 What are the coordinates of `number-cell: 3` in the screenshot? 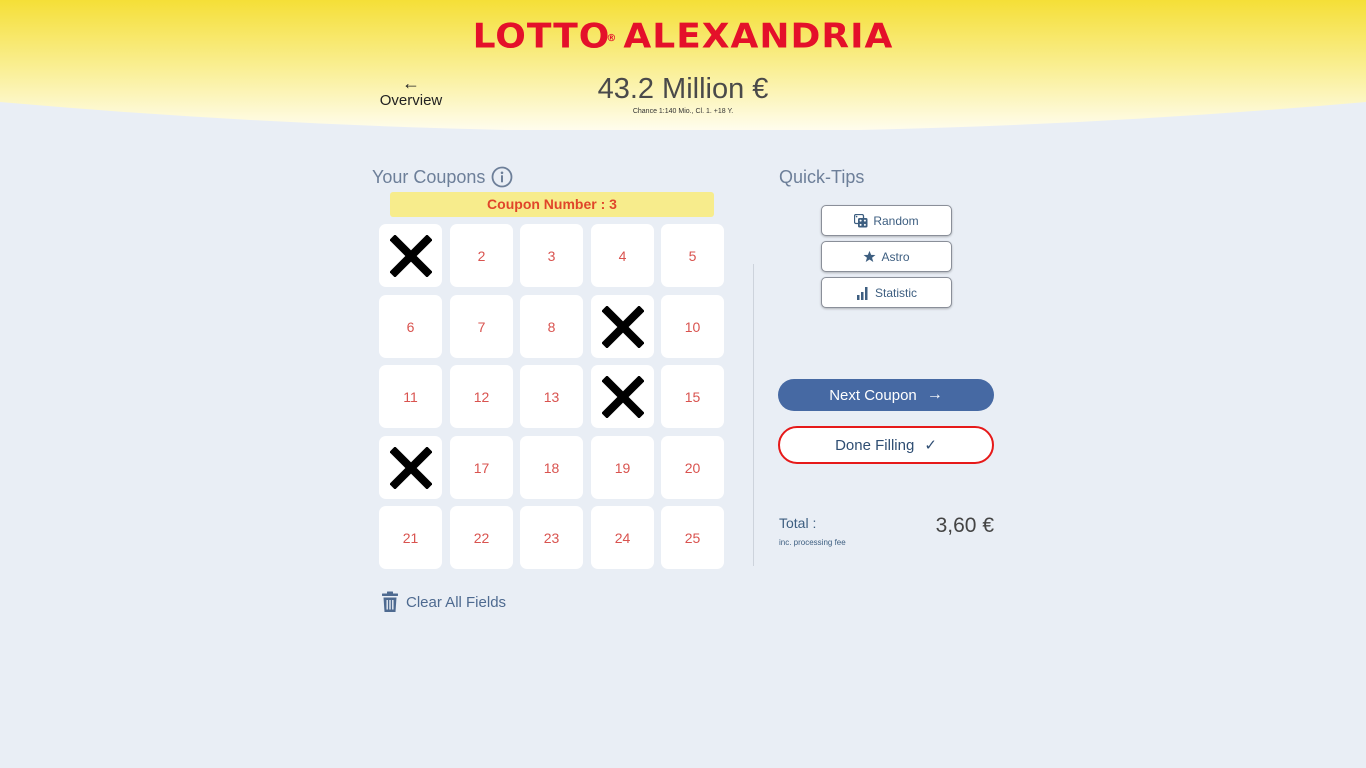 It's located at (551, 255).